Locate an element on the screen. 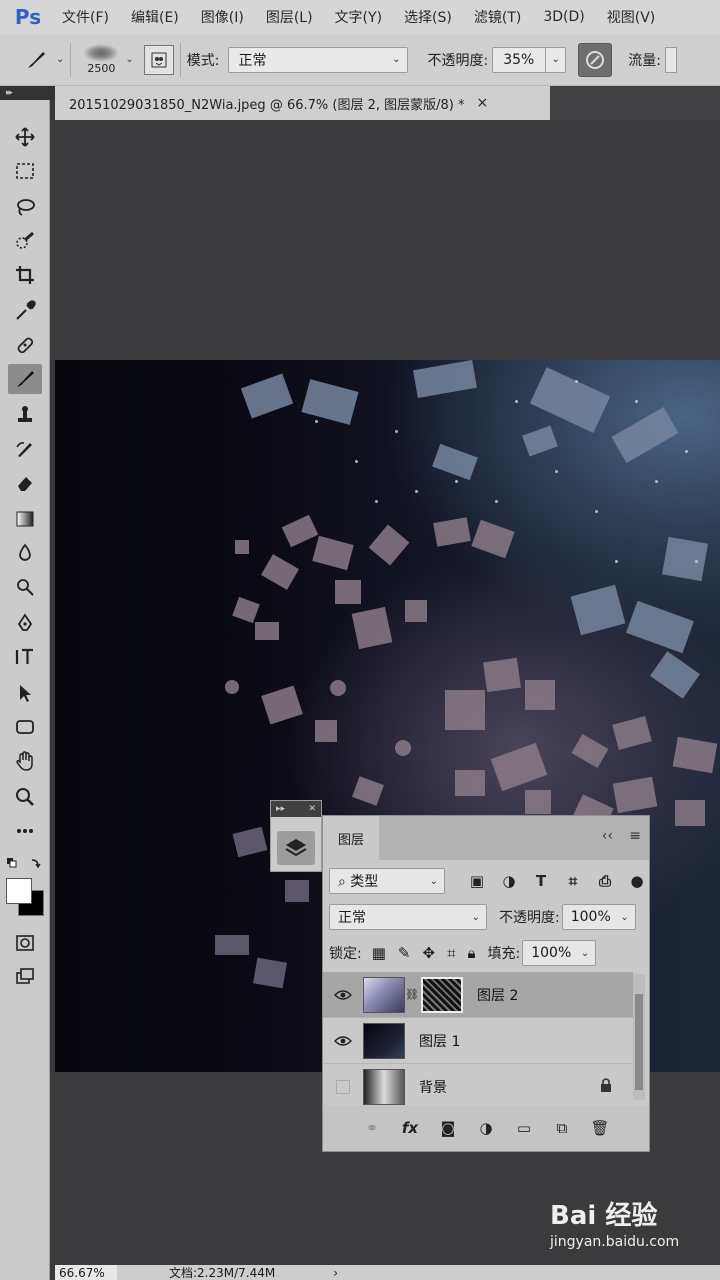 This screenshot has width=720, height=1280. expand-dock-icon: ▸▸ is located at coordinates (280, 809).